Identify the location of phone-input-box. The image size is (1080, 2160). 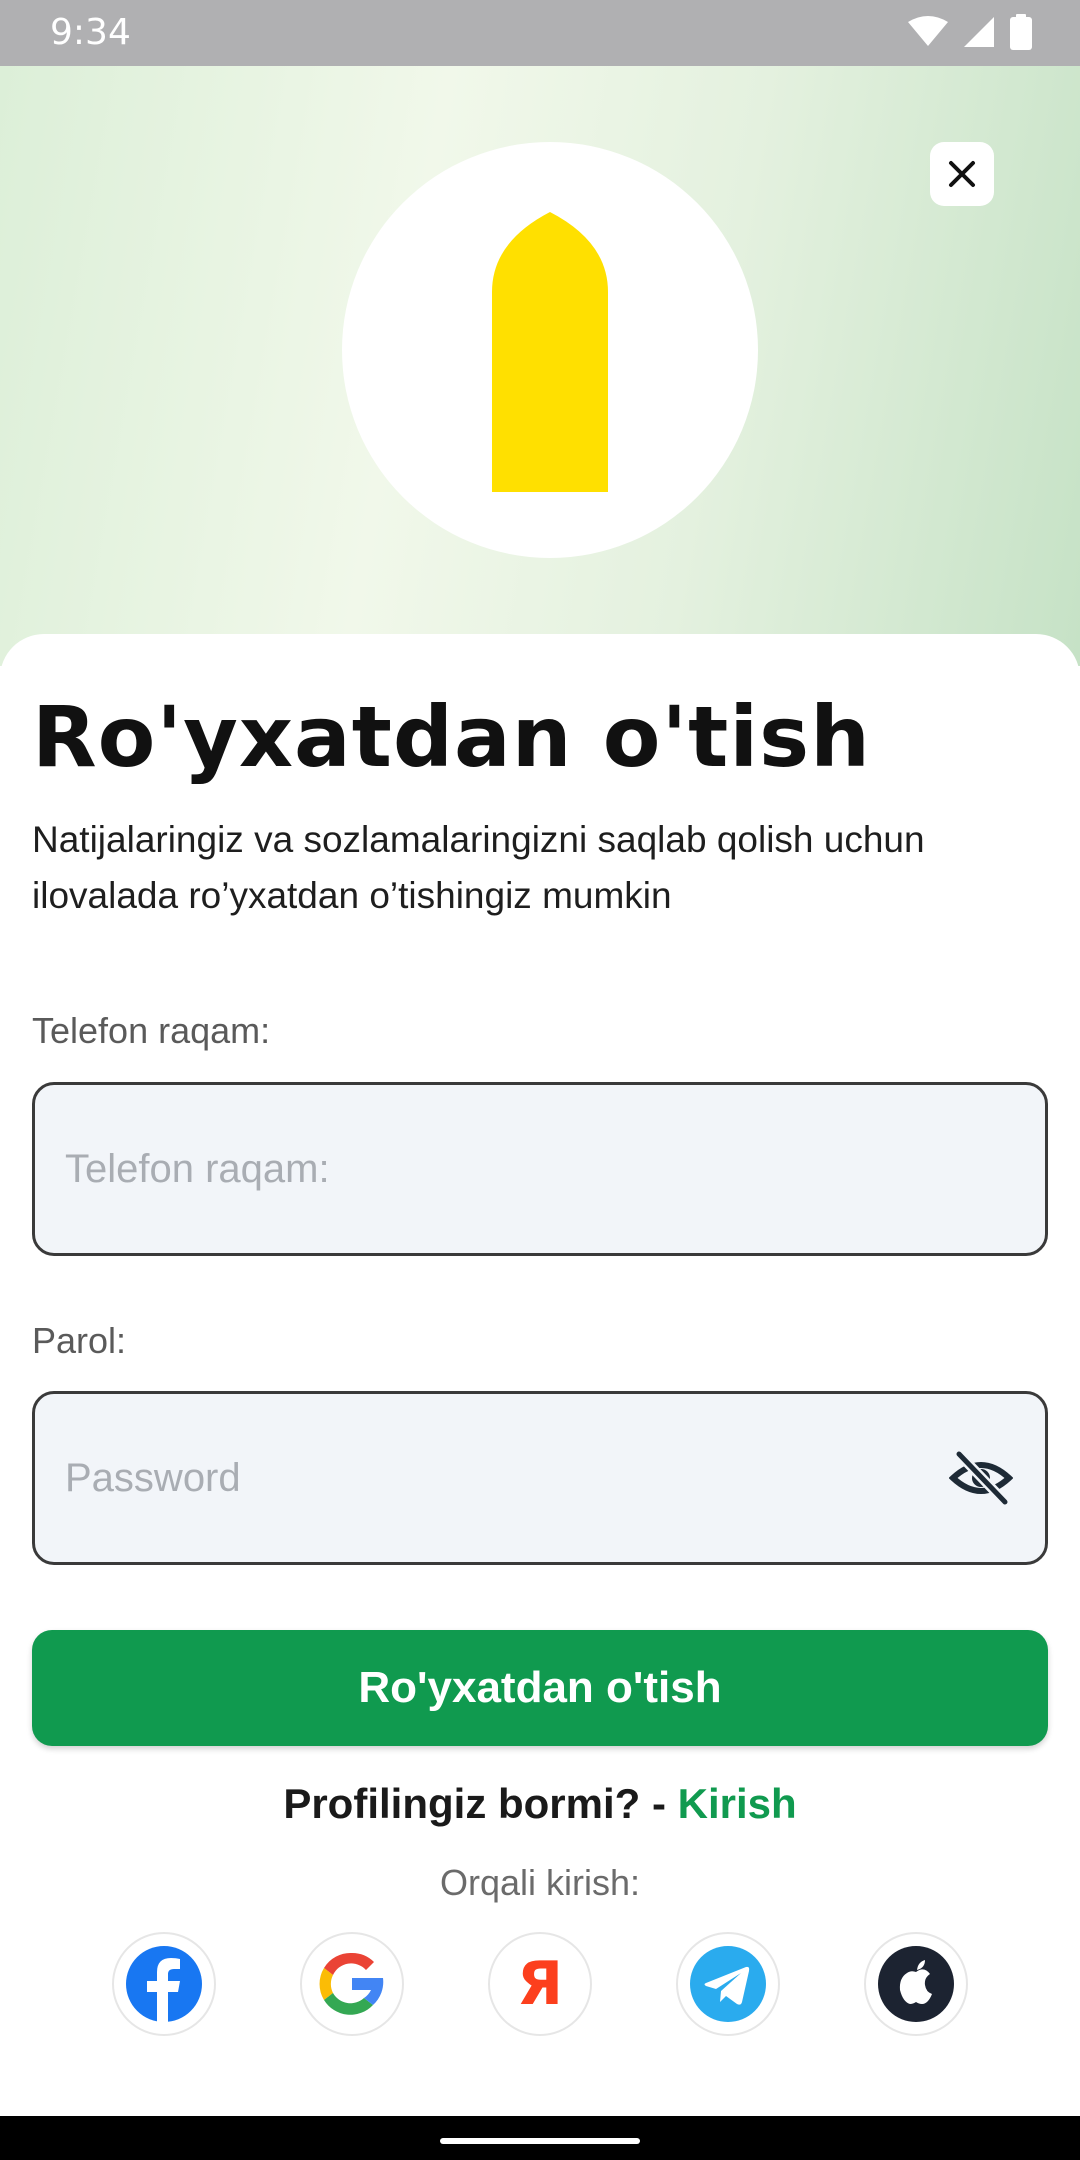
(540, 1169).